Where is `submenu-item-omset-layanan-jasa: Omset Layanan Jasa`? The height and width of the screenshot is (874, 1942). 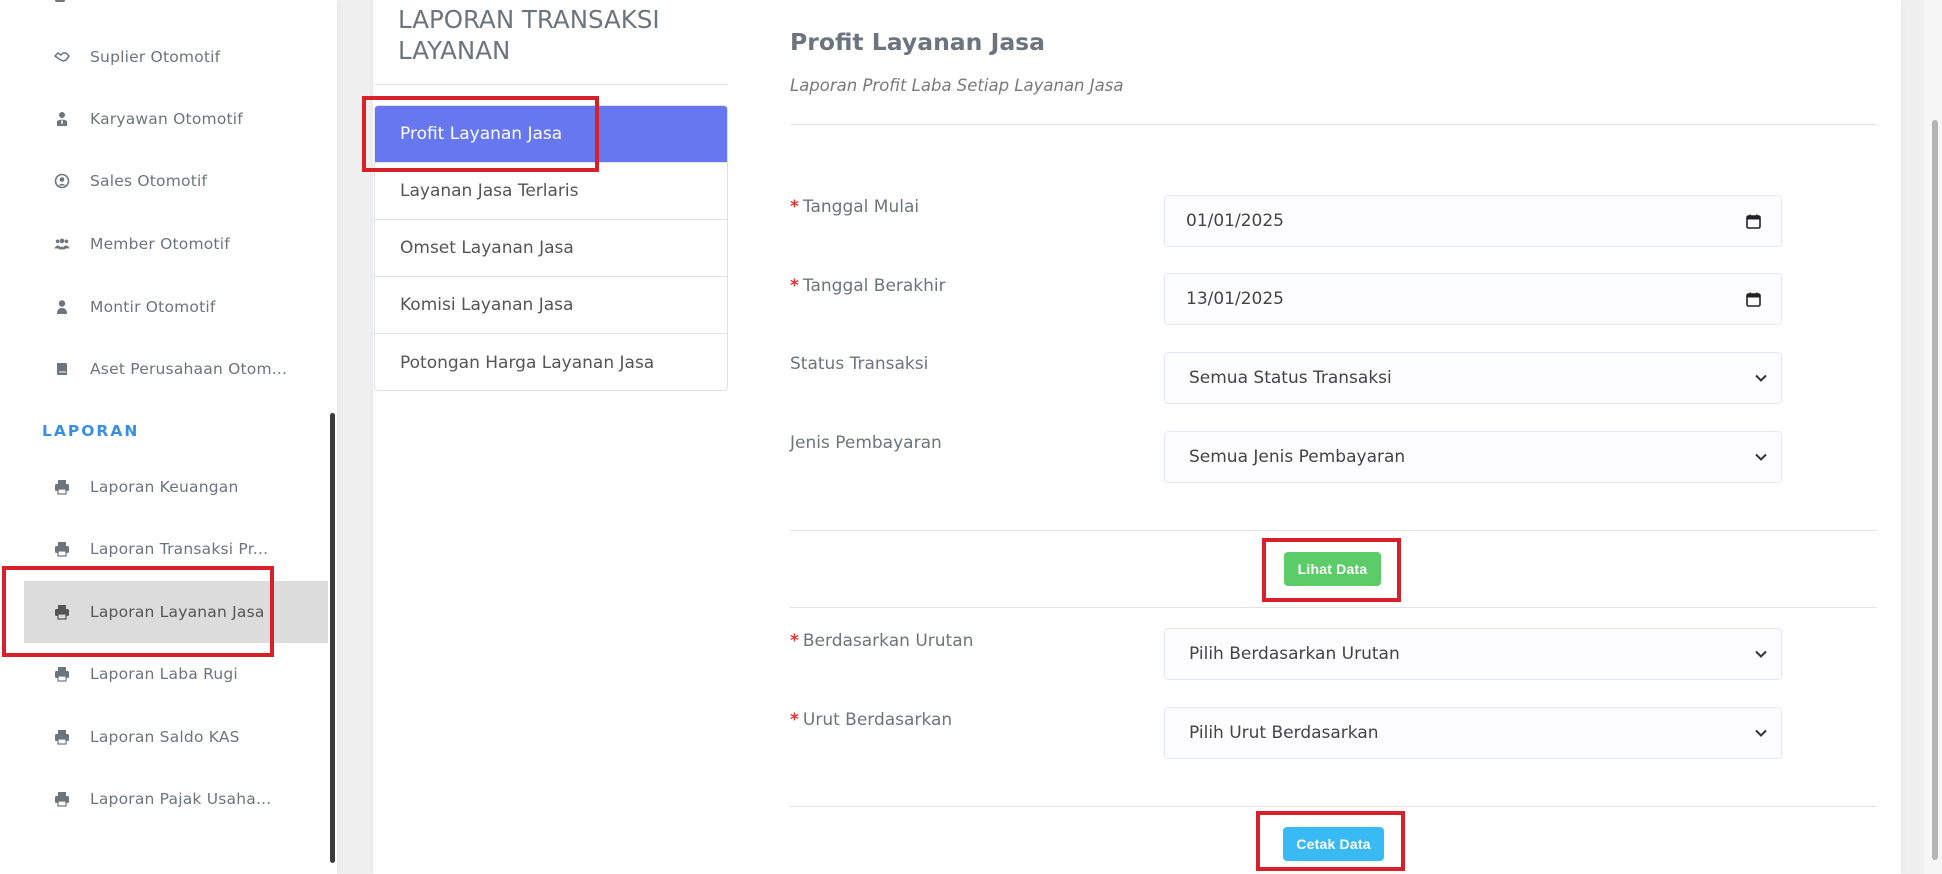
submenu-item-omset-layanan-jasa: Omset Layanan Jasa is located at coordinates (551, 248).